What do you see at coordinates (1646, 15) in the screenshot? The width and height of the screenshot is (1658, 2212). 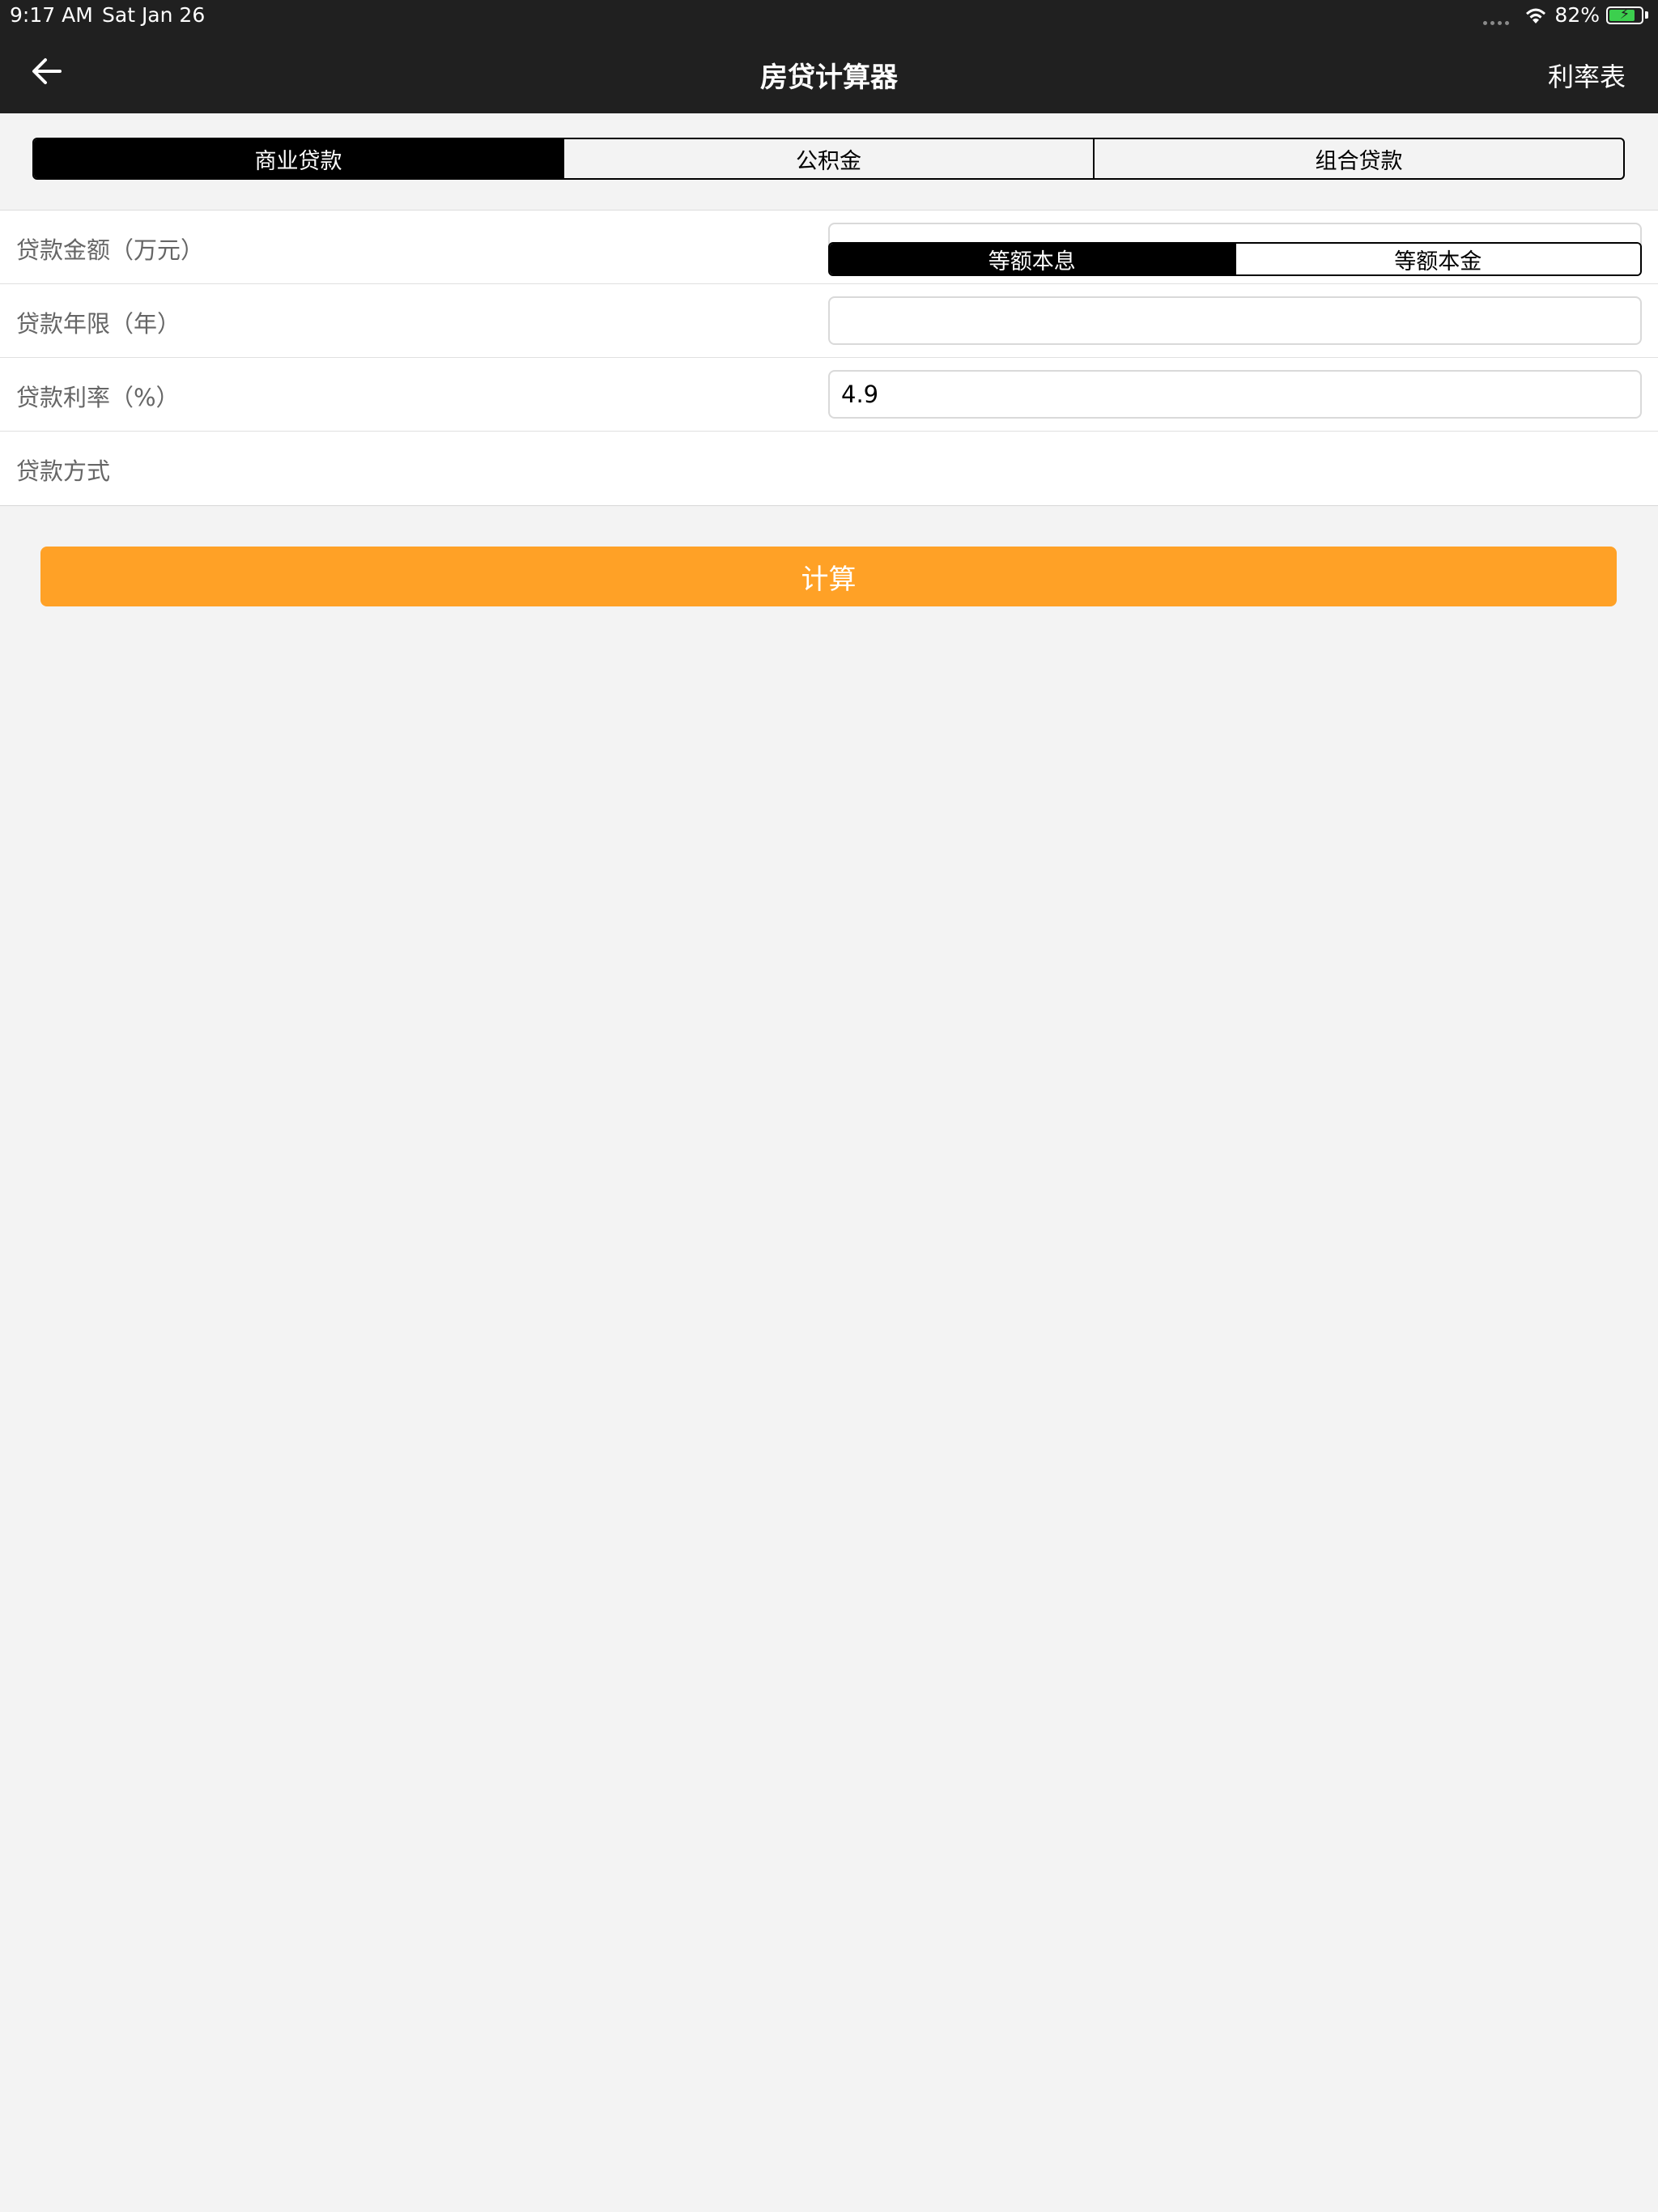 I see `battery-cap` at bounding box center [1646, 15].